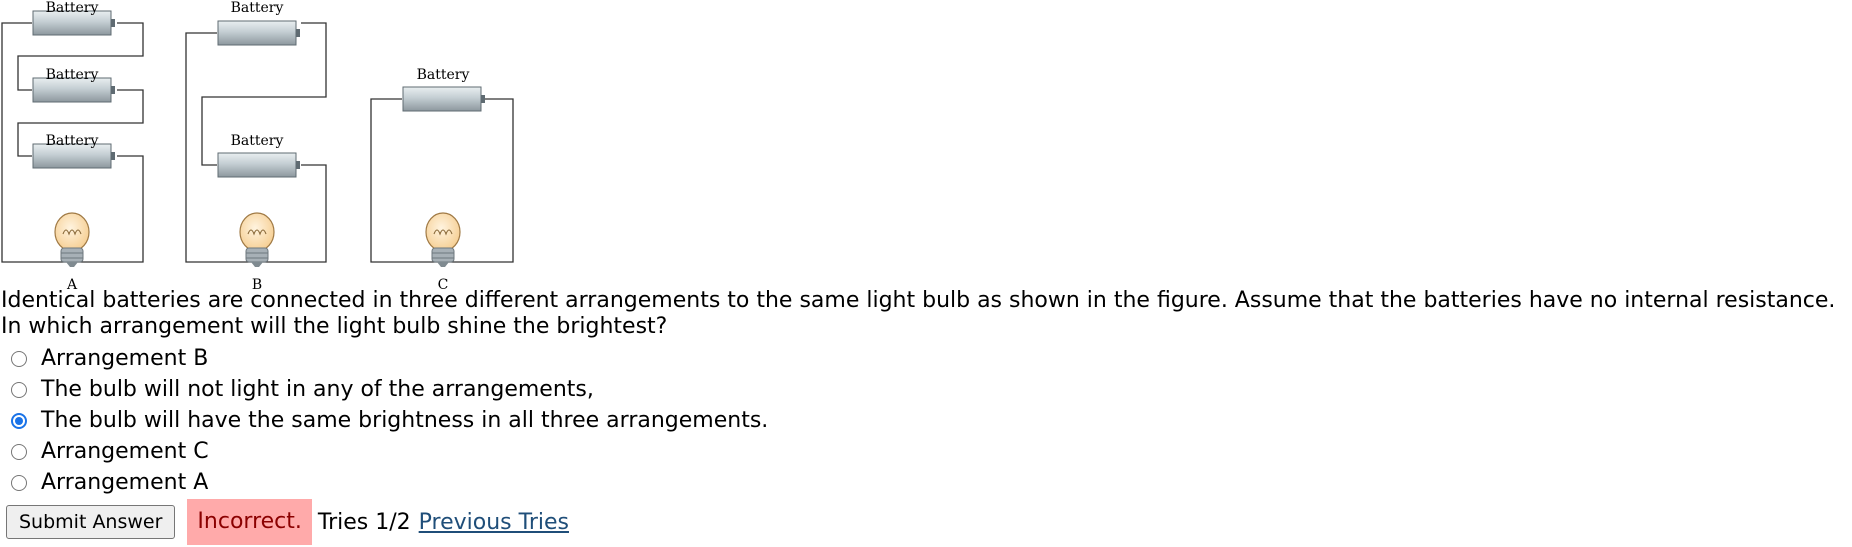  I want to click on battery-b2, so click(259, 165).